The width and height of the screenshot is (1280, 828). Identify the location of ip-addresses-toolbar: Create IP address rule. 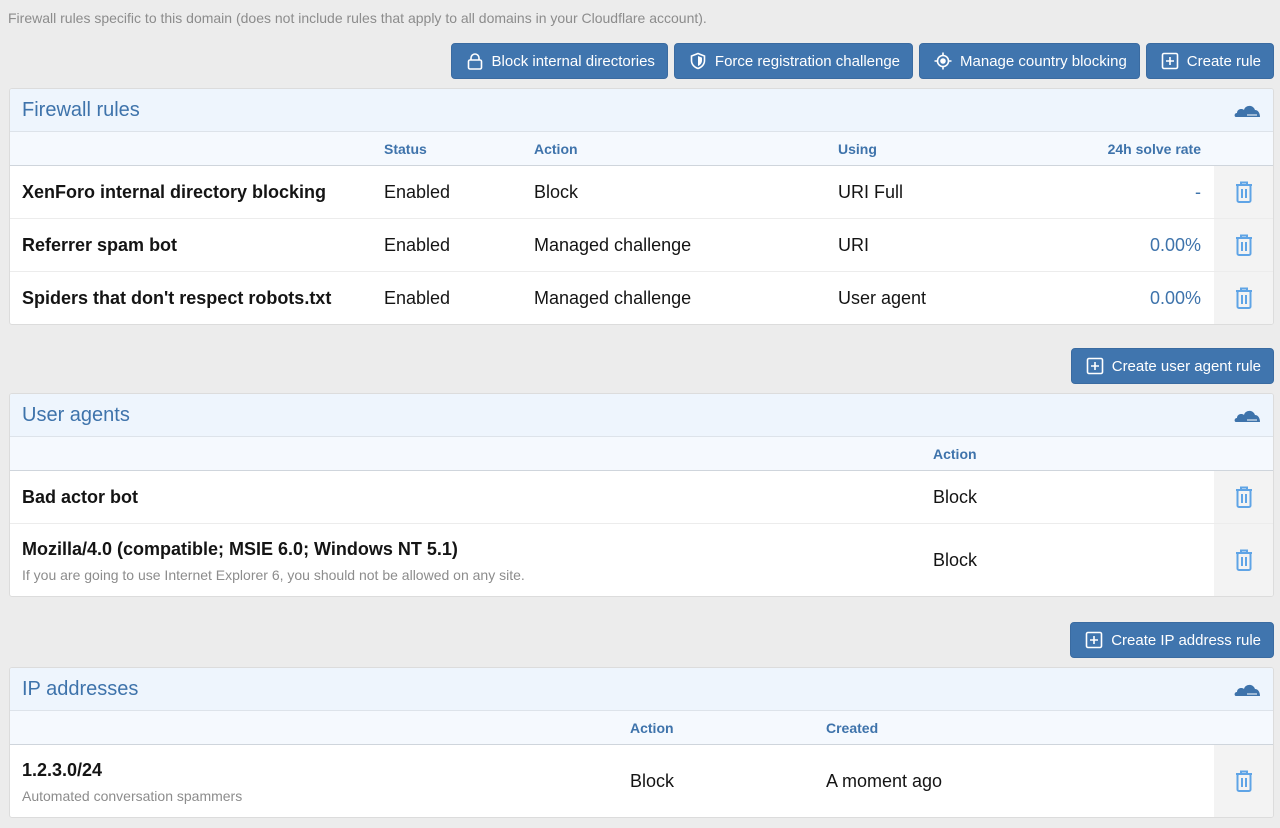
(1172, 640).